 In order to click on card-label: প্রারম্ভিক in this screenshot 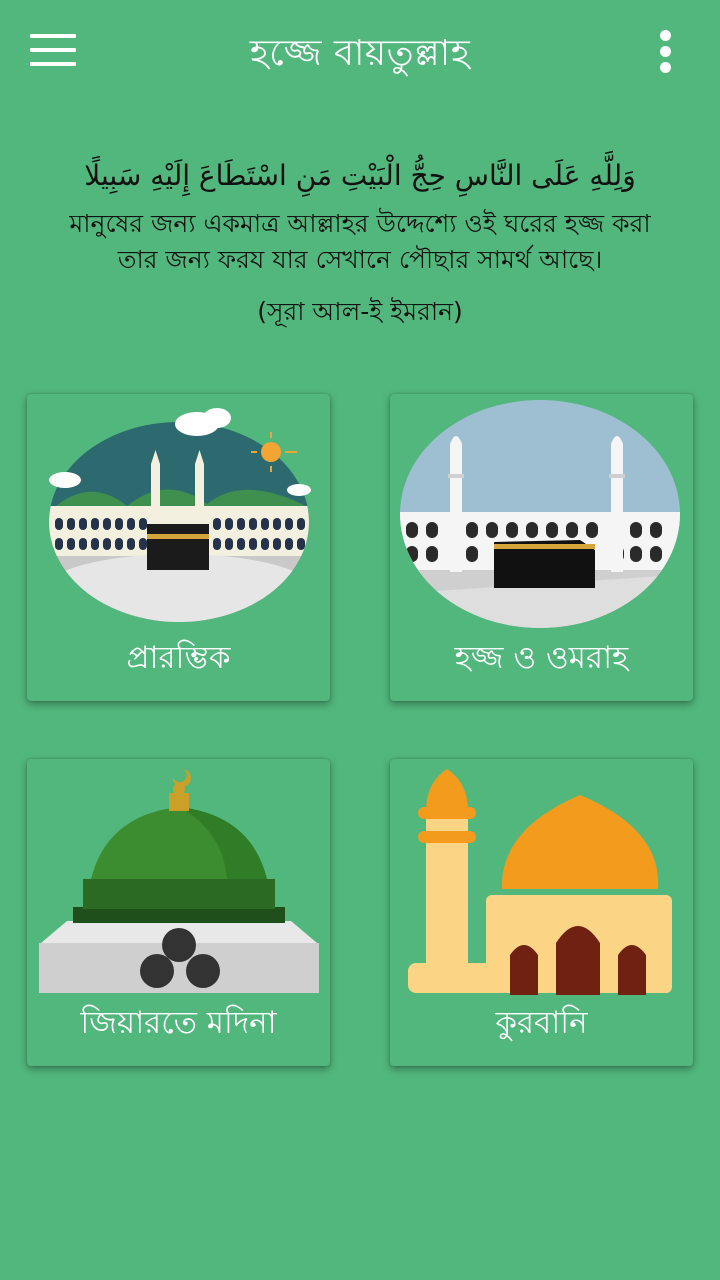, I will do `click(178, 658)`.